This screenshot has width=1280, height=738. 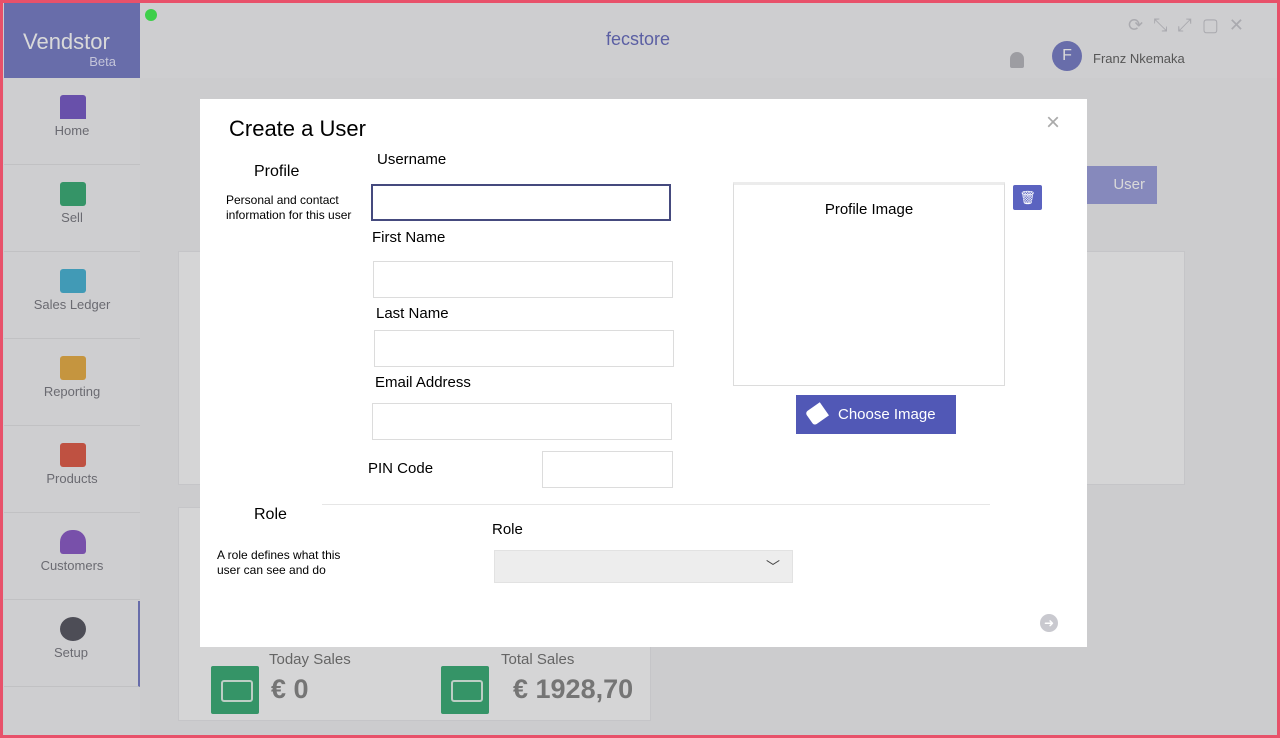 I want to click on dialog-title: Create a User, so click(x=297, y=128).